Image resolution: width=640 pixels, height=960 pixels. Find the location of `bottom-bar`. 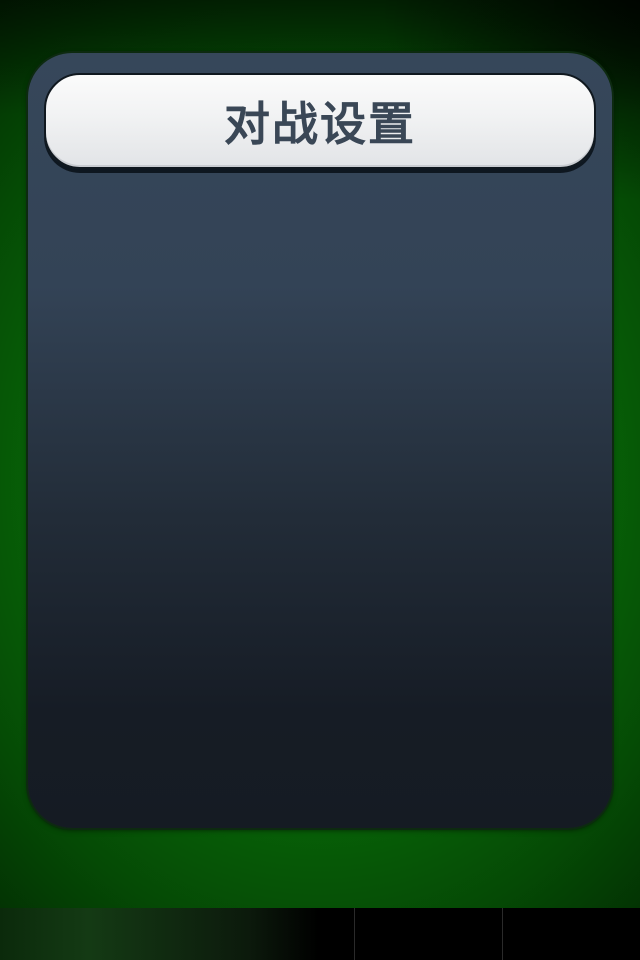

bottom-bar is located at coordinates (320, 934).